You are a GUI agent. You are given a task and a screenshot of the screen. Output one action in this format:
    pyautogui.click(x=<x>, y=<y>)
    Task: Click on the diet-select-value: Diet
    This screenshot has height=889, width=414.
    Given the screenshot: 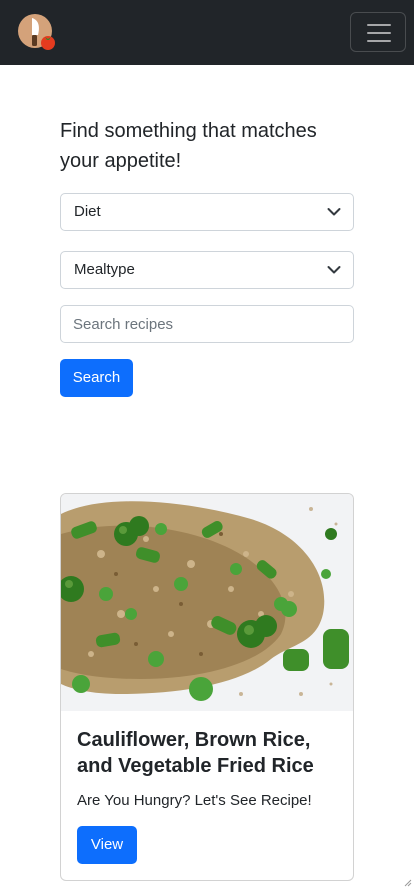 What is the action you would take?
    pyautogui.click(x=87, y=211)
    